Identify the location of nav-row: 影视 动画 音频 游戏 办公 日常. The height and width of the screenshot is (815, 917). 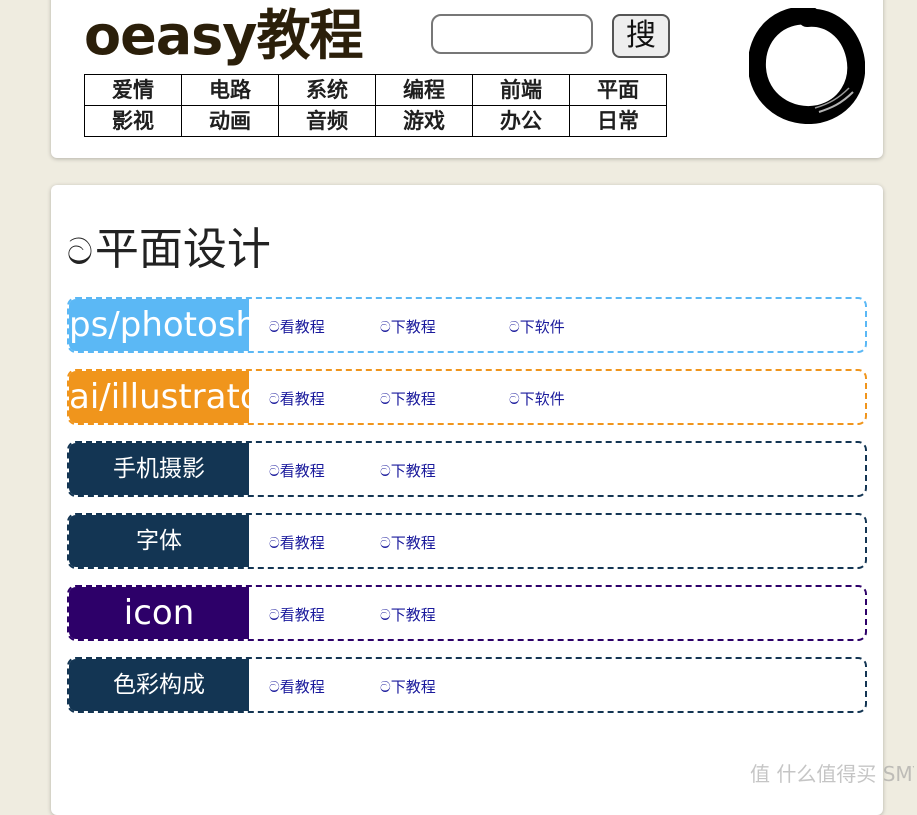
(375, 121).